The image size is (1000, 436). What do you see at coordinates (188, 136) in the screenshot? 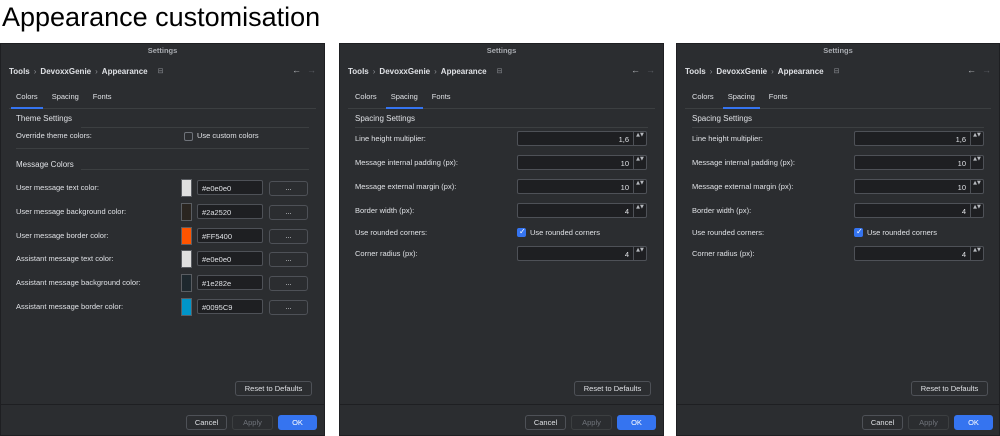
I see `custom-colors-checkbox` at bounding box center [188, 136].